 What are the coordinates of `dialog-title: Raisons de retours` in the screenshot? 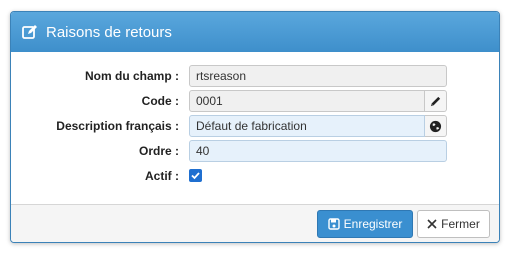 It's located at (109, 32).